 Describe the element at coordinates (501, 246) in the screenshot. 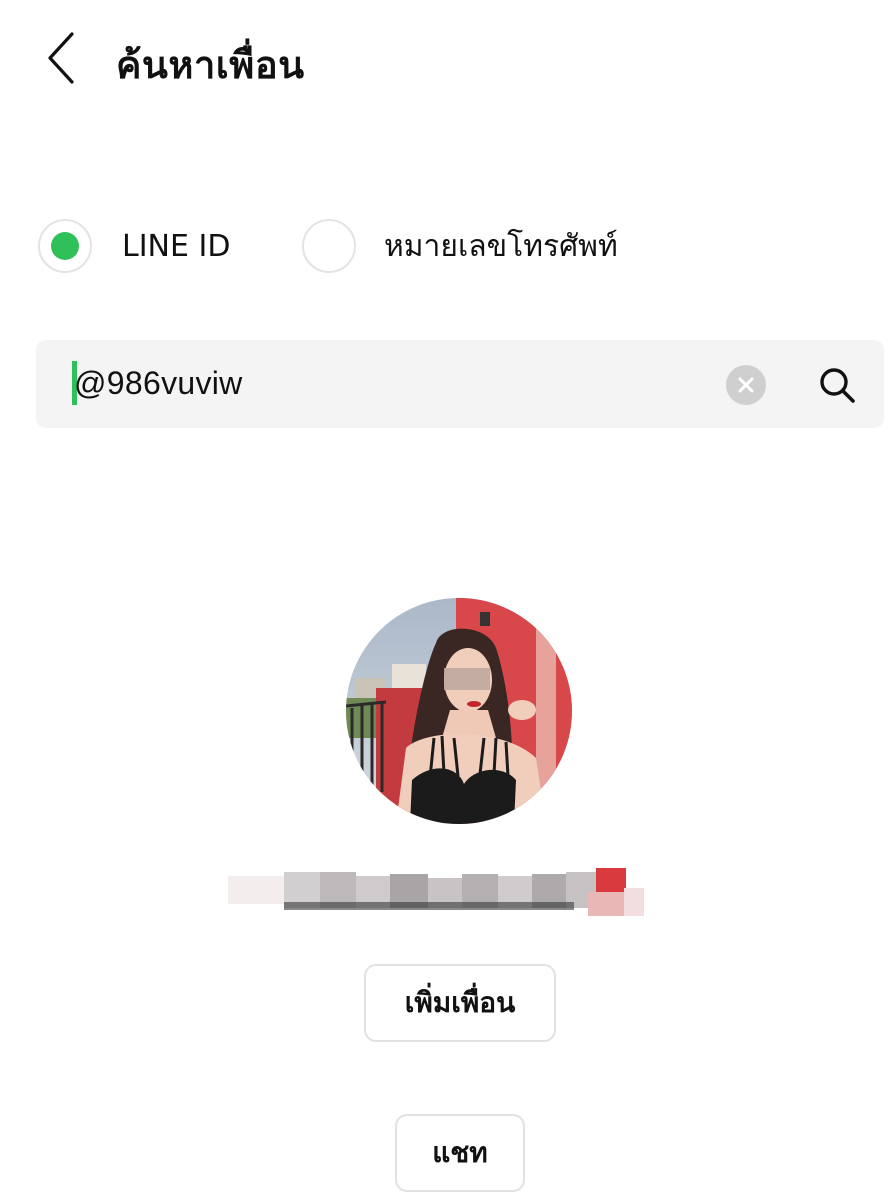

I see `radio-label-phone-number: หมายเลขโทรศัพท์` at that location.